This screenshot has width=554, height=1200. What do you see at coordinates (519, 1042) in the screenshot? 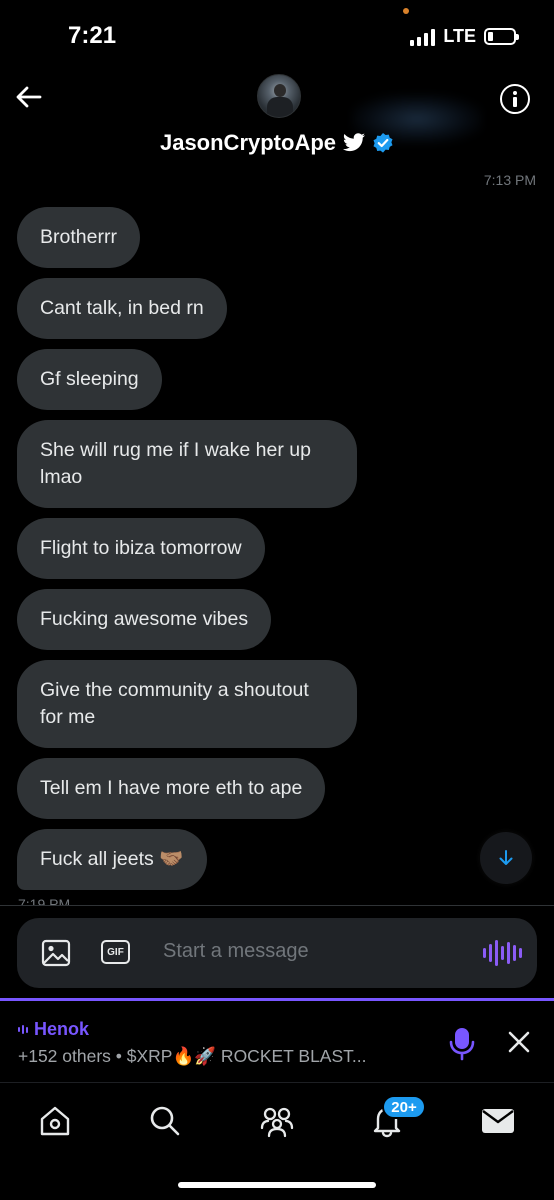
I see `close-icon` at bounding box center [519, 1042].